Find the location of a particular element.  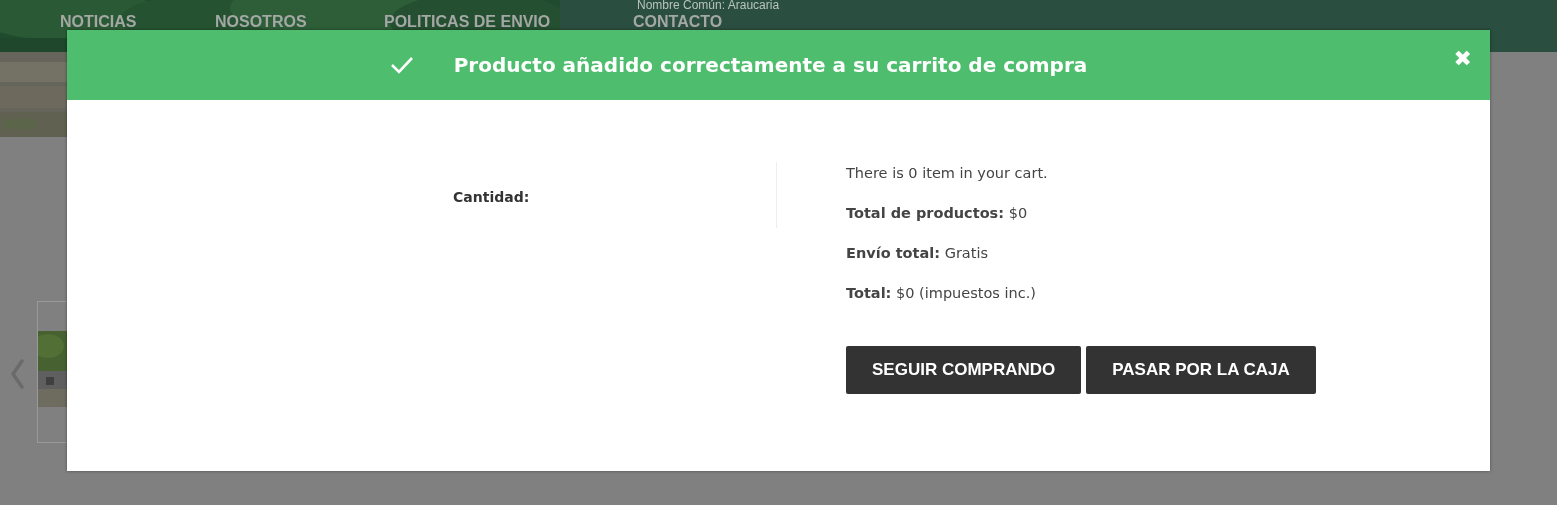

close-button: ✖ is located at coordinates (1462, 59).